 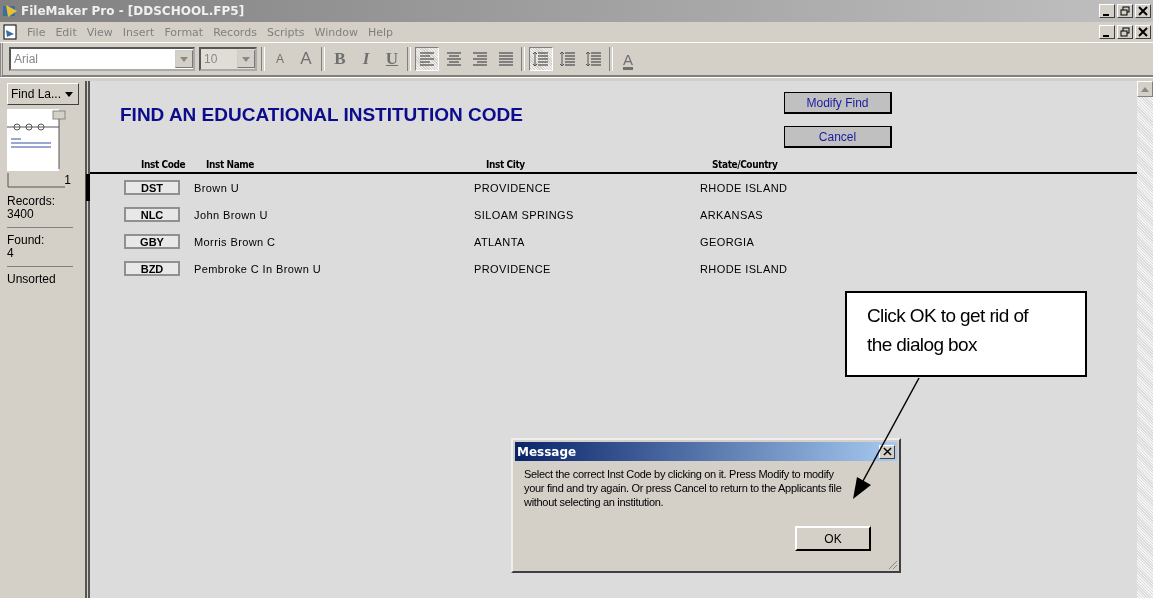 I want to click on scroll-up-button, so click(x=1145, y=89).